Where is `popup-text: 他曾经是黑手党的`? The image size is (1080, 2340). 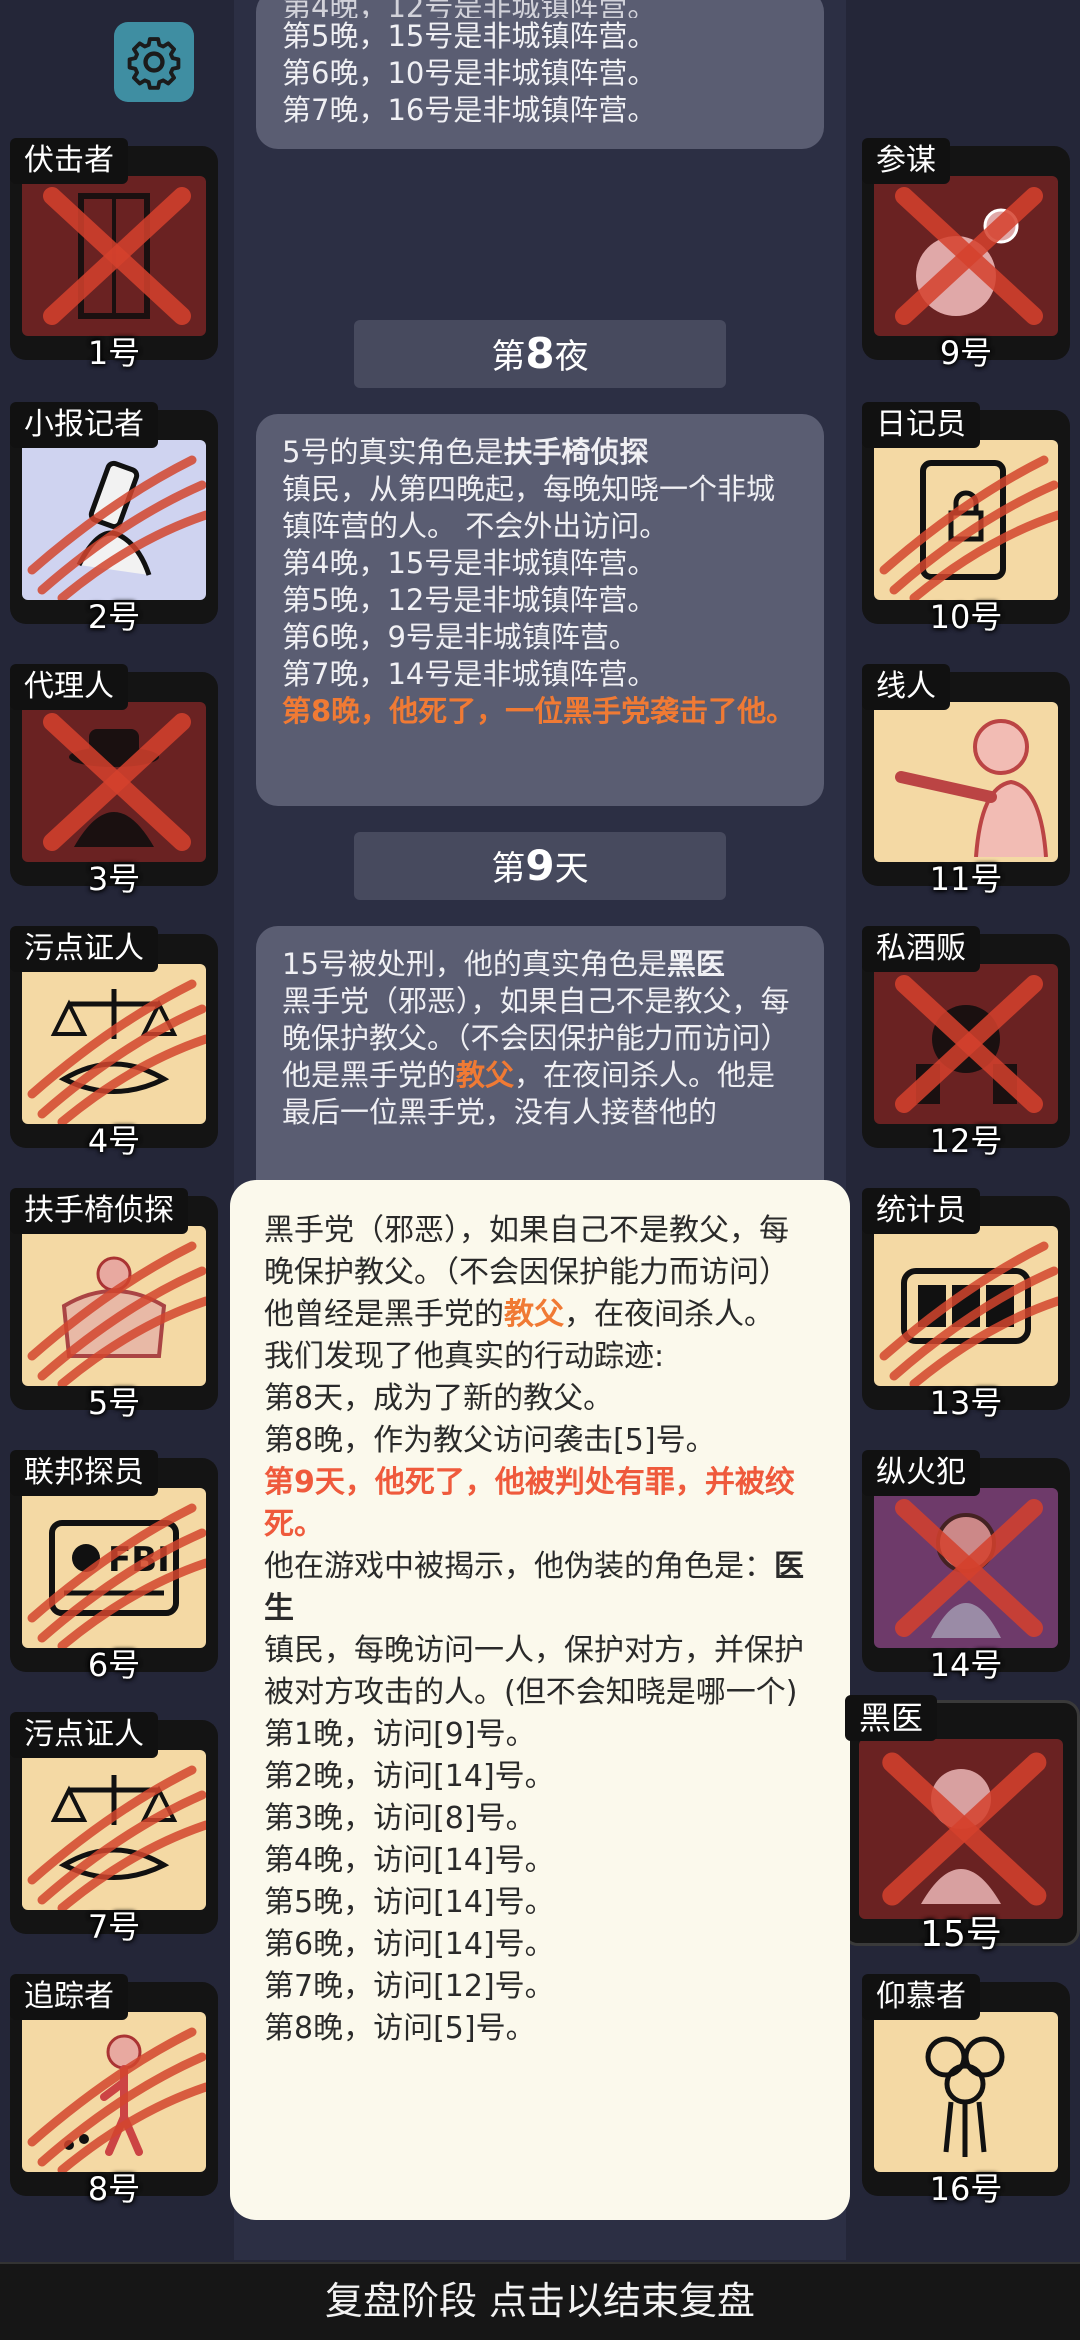
popup-text: 他曾经是黑手党的 is located at coordinates (384, 1314).